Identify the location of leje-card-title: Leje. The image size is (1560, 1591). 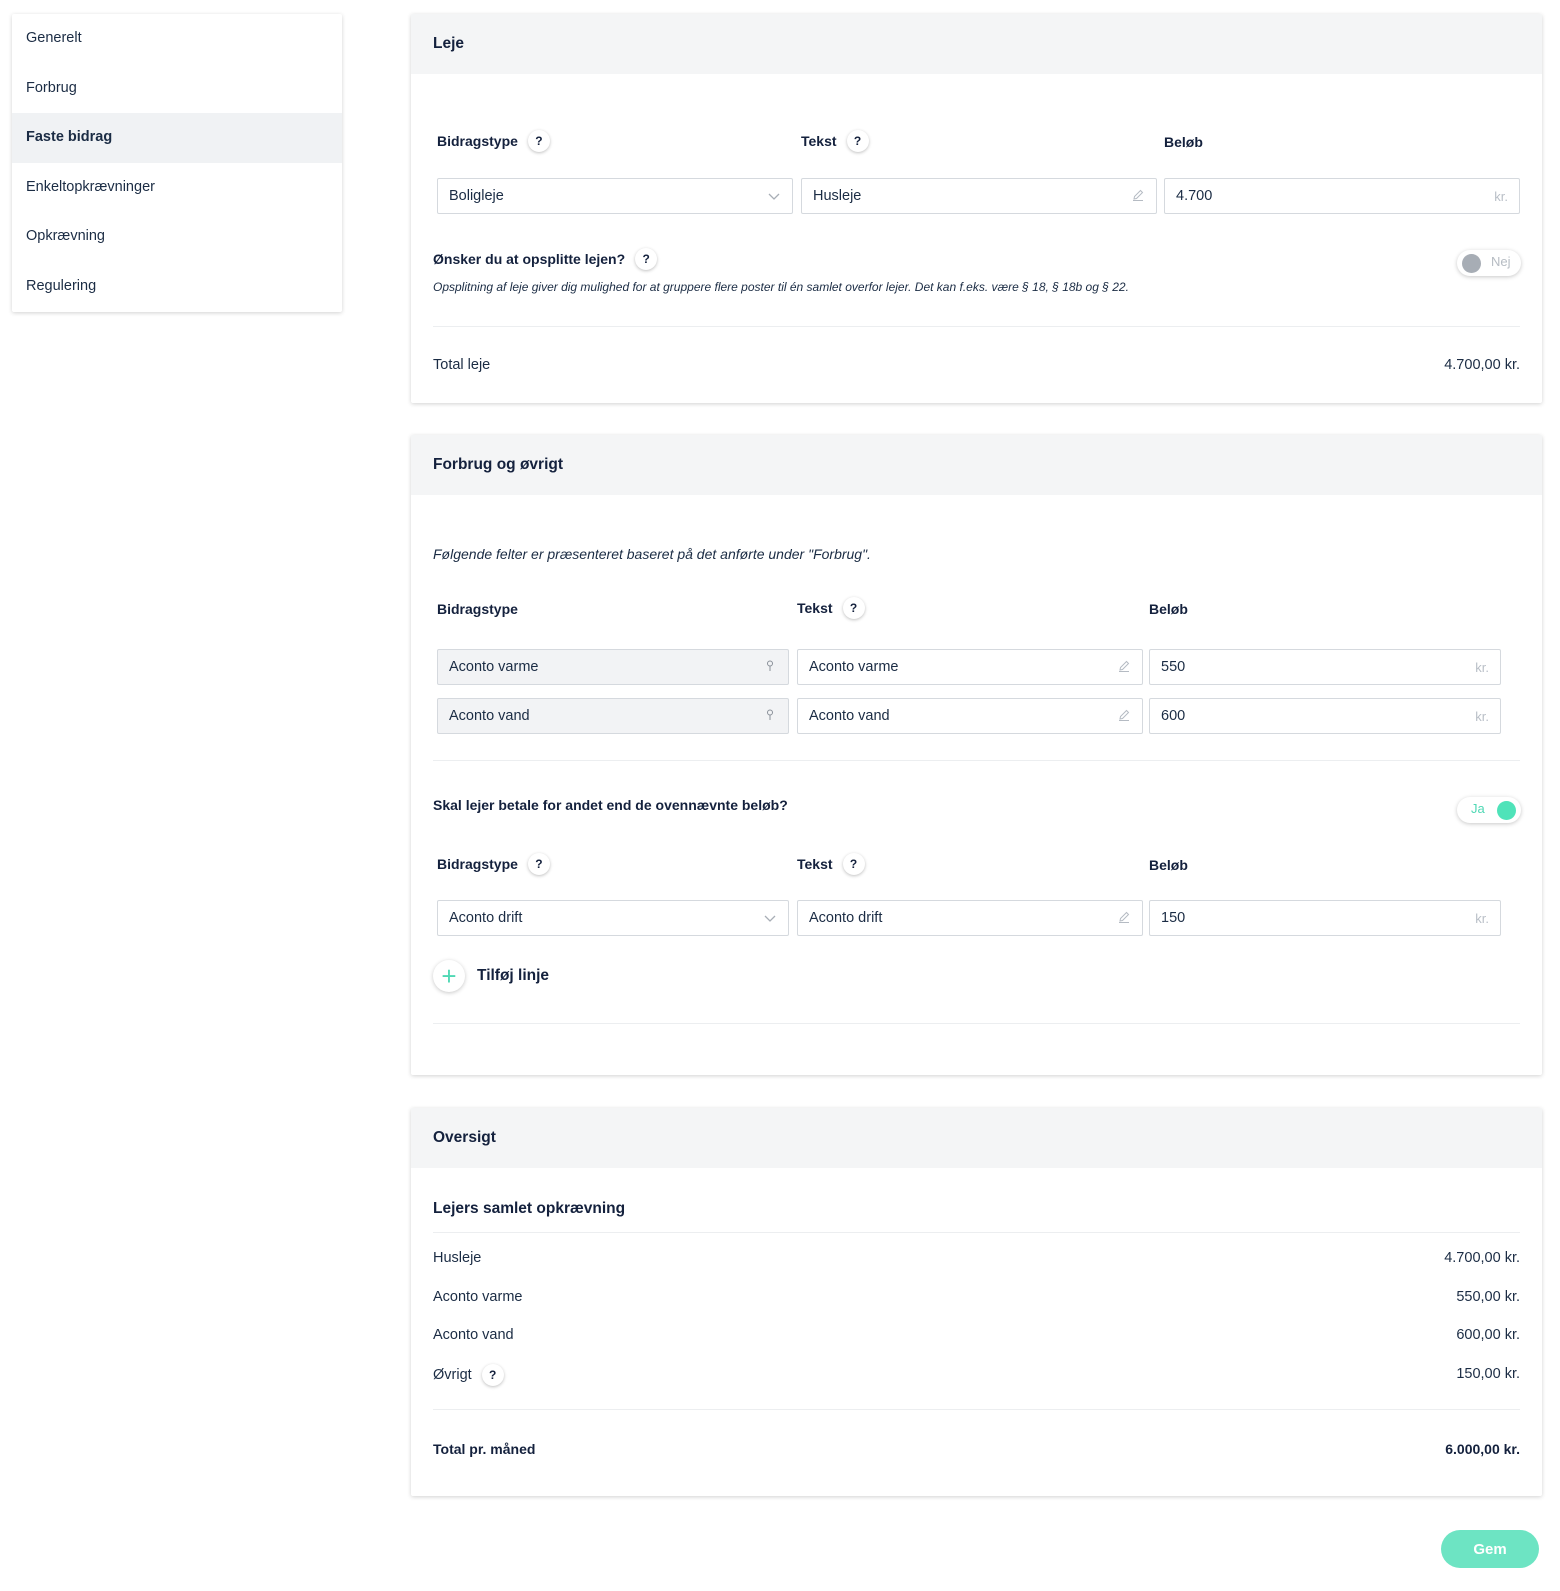
(976, 44).